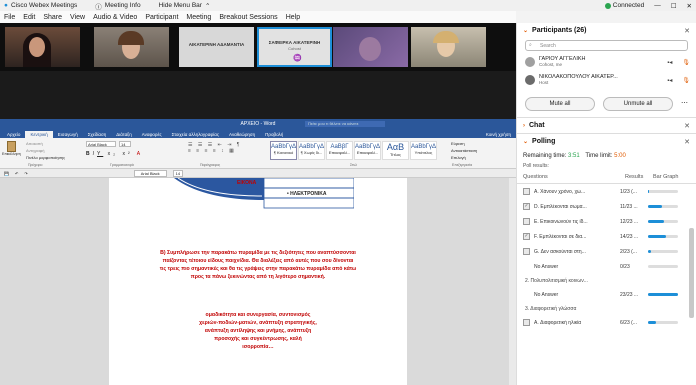 The height and width of the screenshot is (385, 696). What do you see at coordinates (458, 157) in the screenshot?
I see `select-button: Επιλογή` at bounding box center [458, 157].